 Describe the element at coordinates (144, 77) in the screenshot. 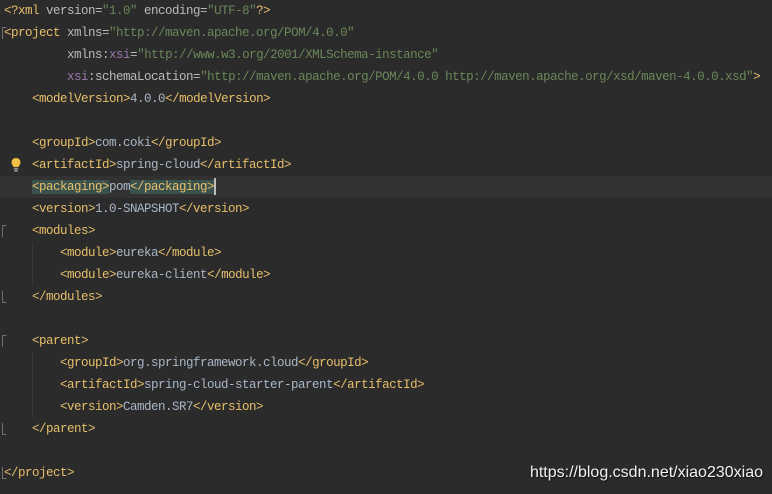

I see `xml-attribute-name: :schemaLocation=` at that location.